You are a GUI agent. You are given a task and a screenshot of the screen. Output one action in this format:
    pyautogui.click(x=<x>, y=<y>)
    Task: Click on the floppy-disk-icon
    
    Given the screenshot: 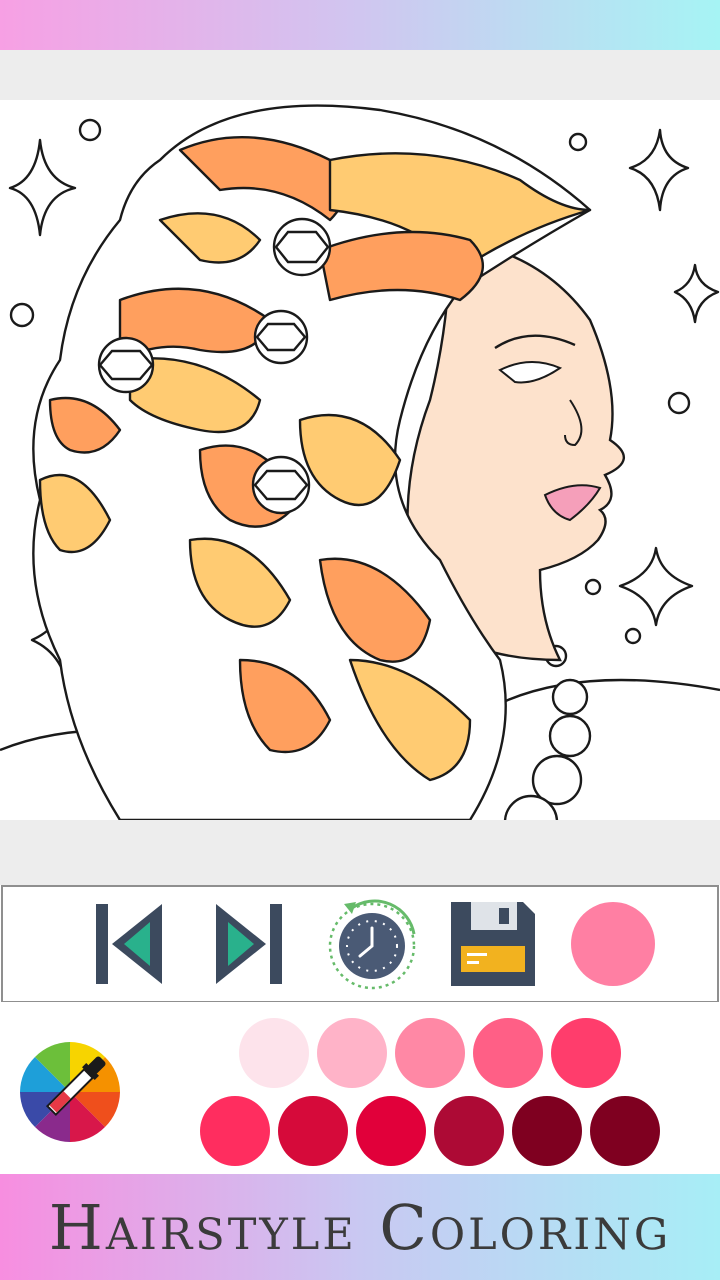 What is the action you would take?
    pyautogui.click(x=493, y=944)
    